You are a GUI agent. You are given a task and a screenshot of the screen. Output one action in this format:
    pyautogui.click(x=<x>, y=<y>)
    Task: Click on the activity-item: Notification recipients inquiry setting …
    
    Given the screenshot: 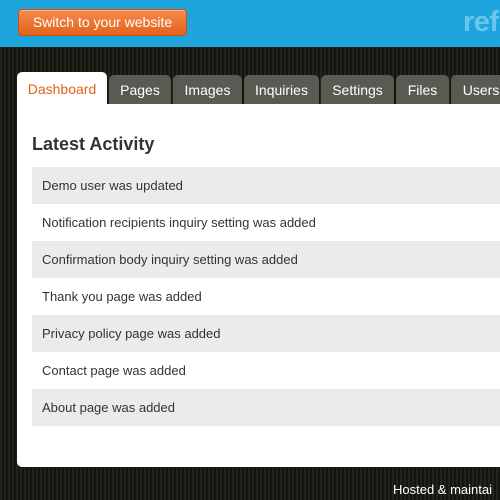 What is the action you would take?
    pyautogui.click(x=179, y=222)
    